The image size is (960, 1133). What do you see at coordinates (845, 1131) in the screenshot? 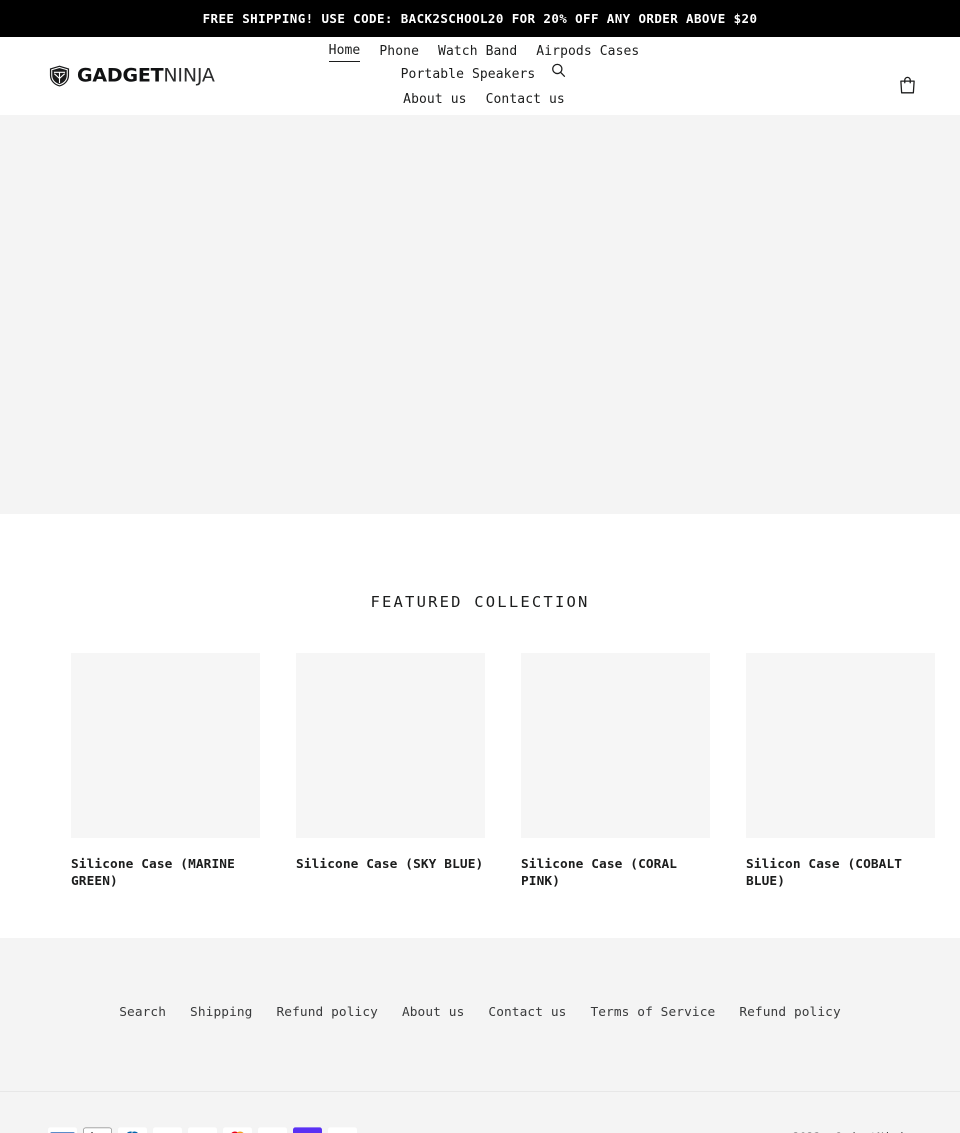
I see `copyright-text: © 2023, GadgetNinja` at bounding box center [845, 1131].